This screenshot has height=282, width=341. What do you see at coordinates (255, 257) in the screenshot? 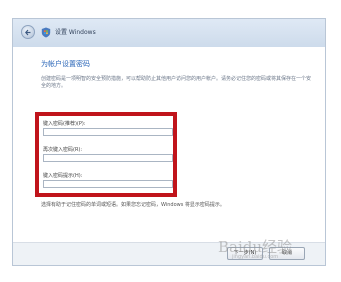
I see `baidu-watermark-url: jingyan.baidu.com` at bounding box center [255, 257].